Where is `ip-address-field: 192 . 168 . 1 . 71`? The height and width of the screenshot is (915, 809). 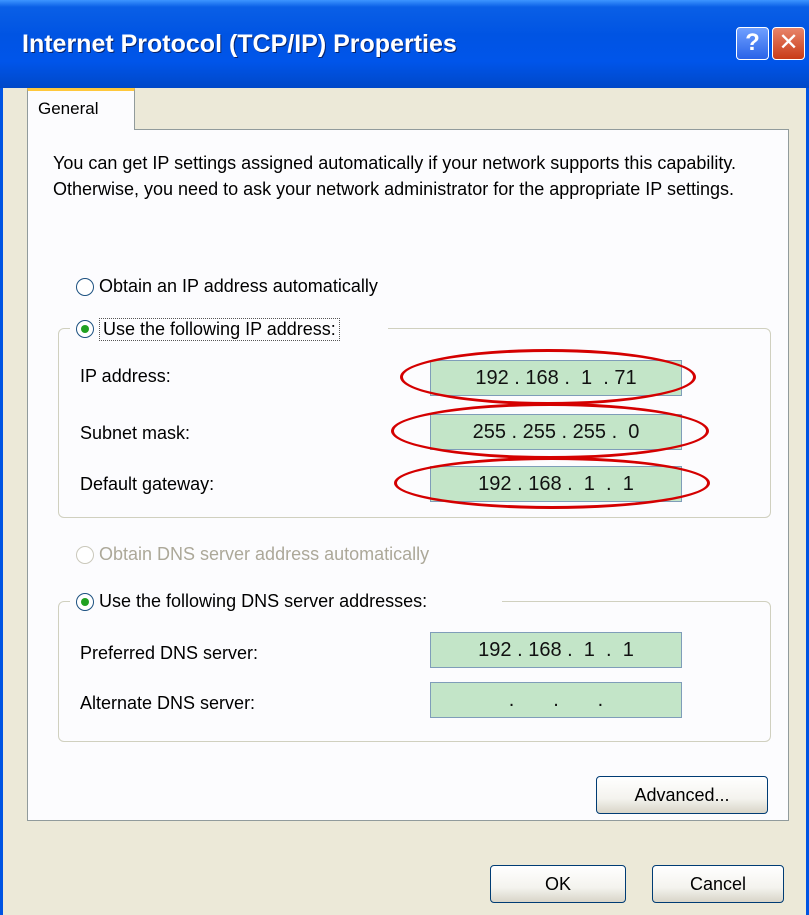 ip-address-field: 192 . 168 . 1 . 71 is located at coordinates (556, 378).